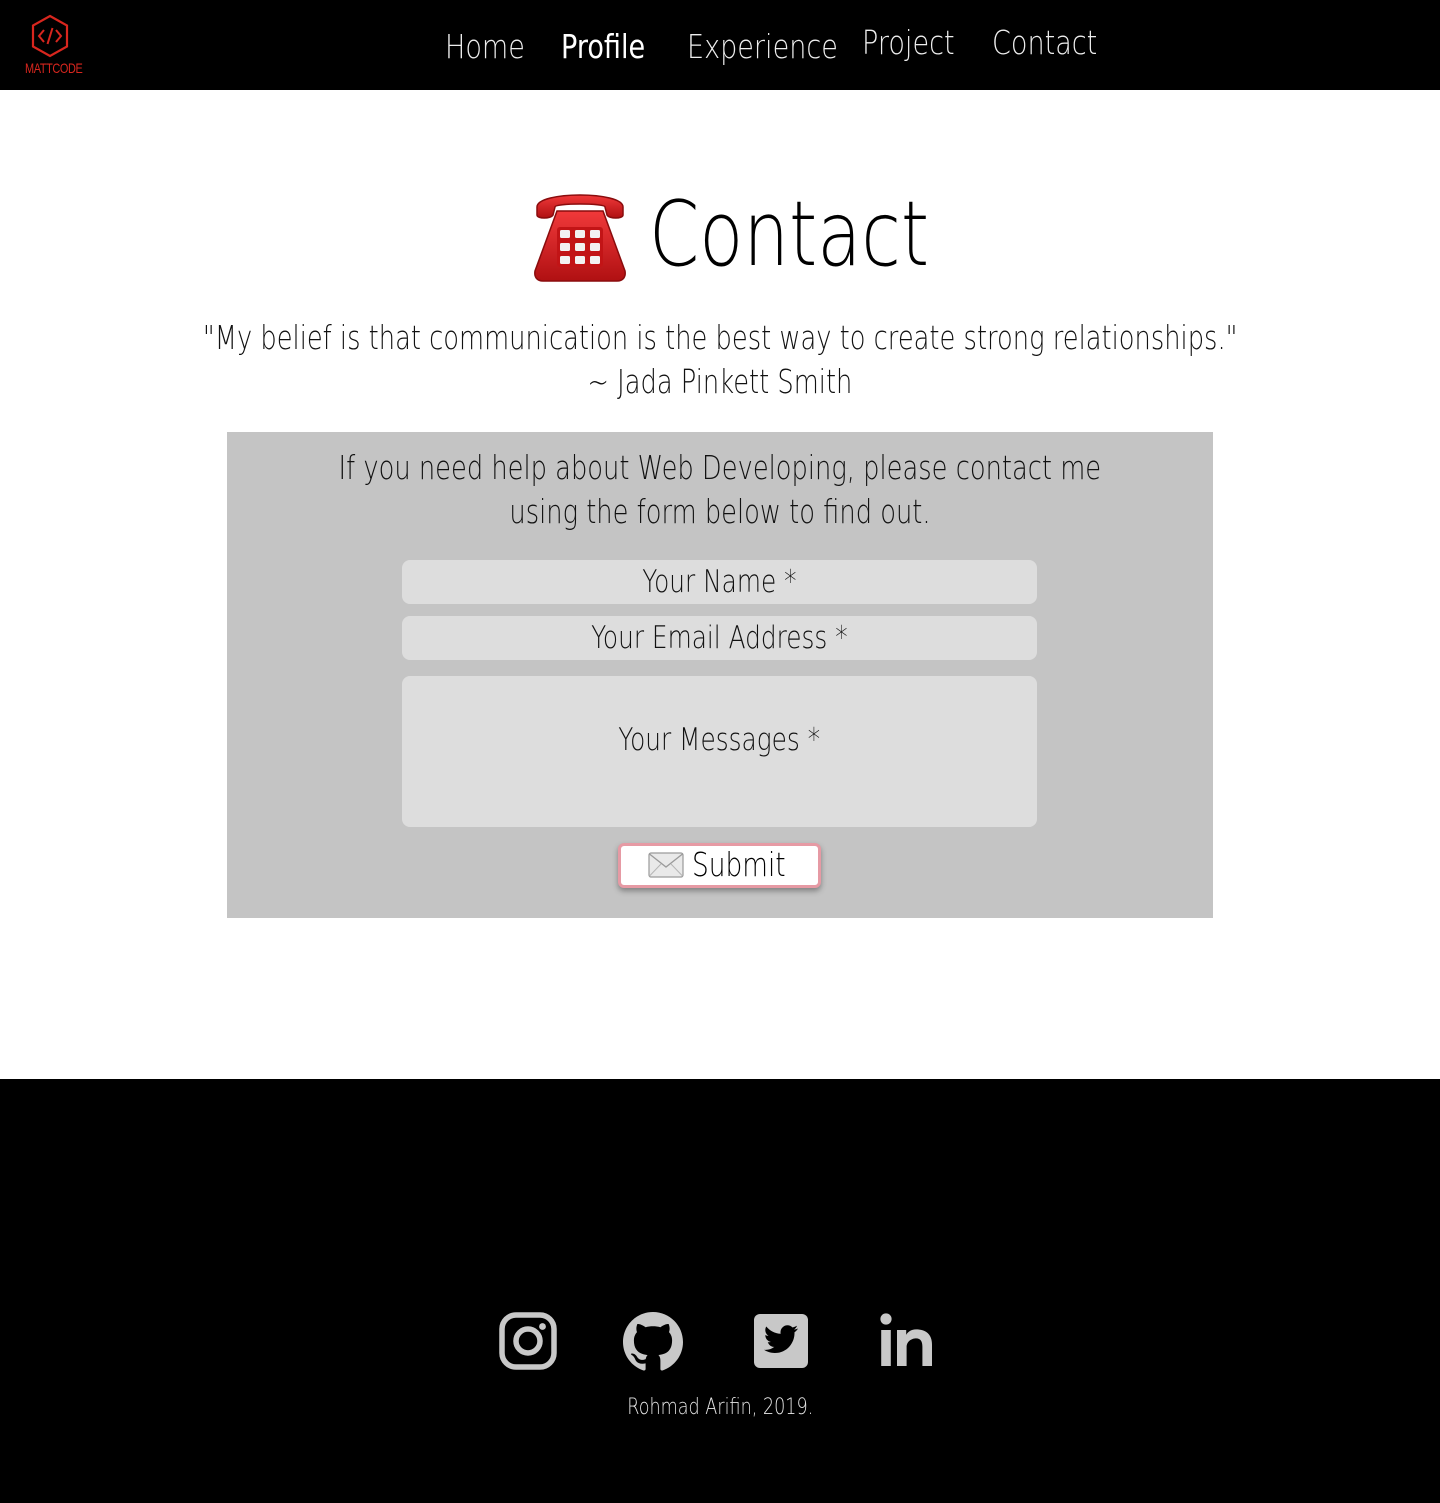 Image resolution: width=1440 pixels, height=1503 pixels. I want to click on name-input: Your Name *, so click(719, 582).